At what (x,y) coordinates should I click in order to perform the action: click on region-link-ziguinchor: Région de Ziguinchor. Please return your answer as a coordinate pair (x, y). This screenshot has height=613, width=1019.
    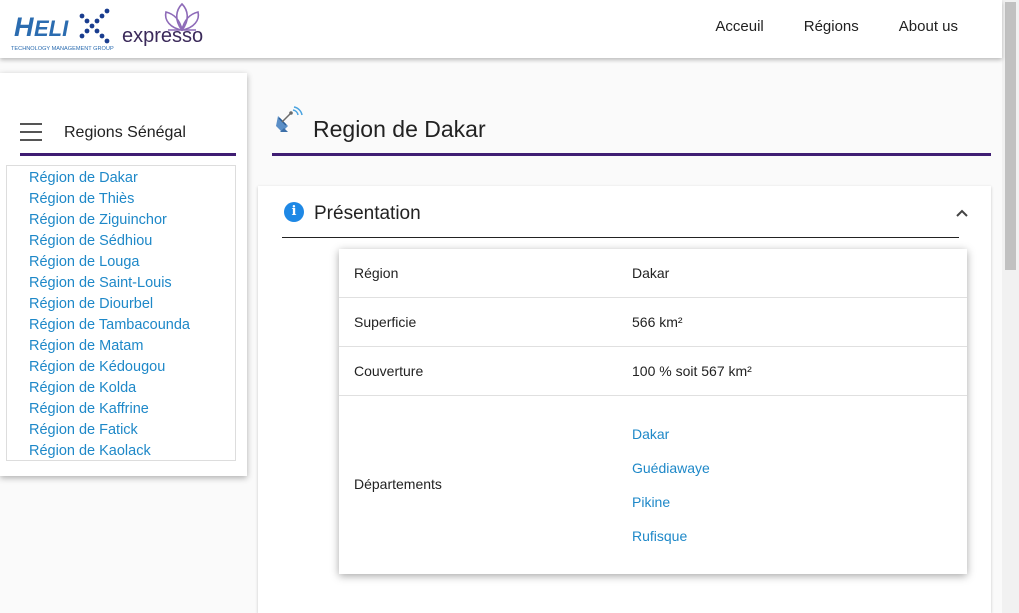
    Looking at the image, I should click on (121, 220).